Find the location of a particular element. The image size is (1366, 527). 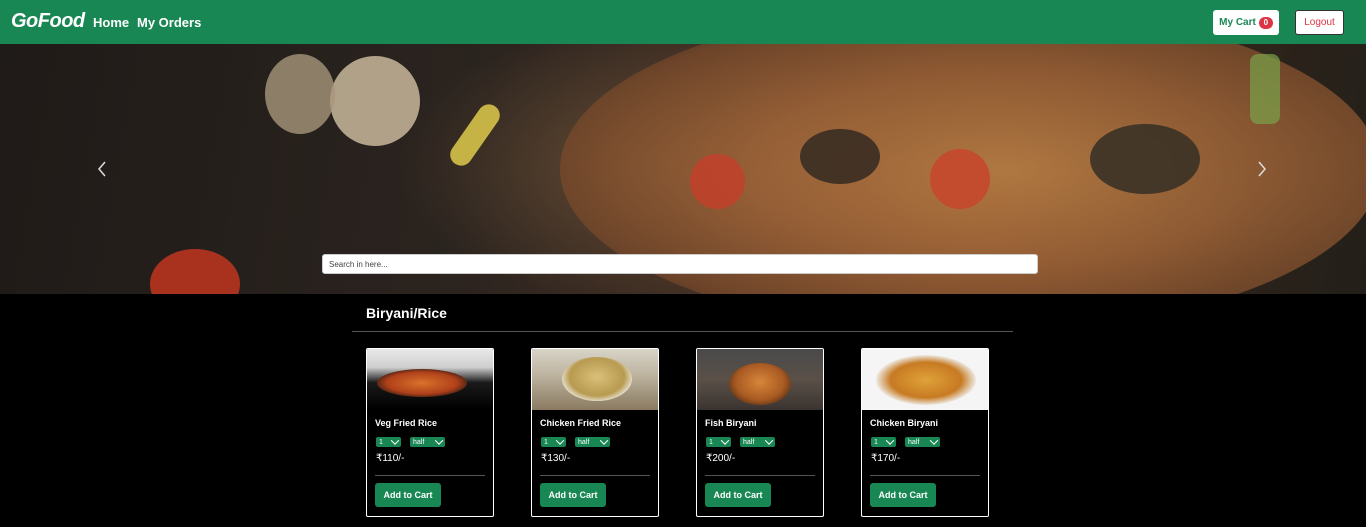

food-name: Fish Biryani is located at coordinates (731, 423).